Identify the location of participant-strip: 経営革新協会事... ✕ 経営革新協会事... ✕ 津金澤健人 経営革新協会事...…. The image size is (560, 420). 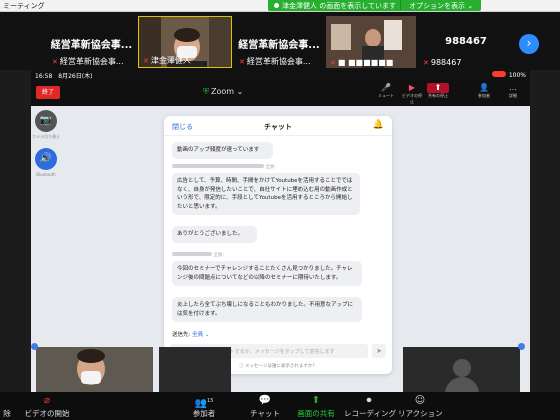
(280, 41).